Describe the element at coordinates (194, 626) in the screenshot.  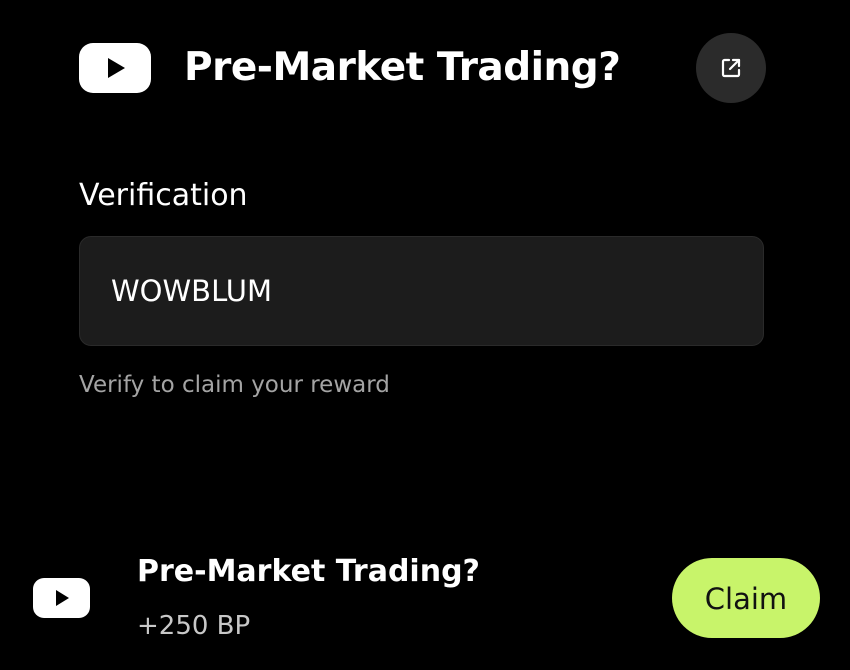
I see `task-reward: +250 BP` at that location.